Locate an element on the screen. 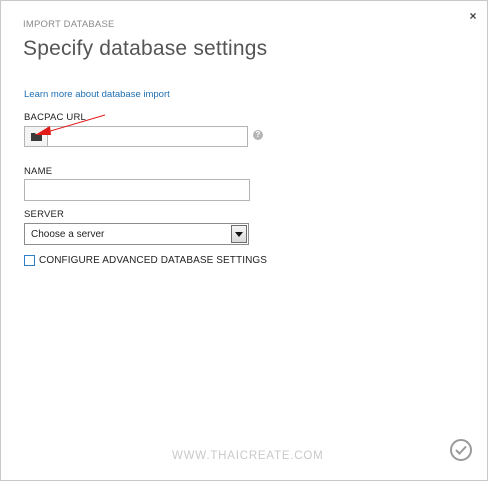  checkmark-icon is located at coordinates (461, 450).